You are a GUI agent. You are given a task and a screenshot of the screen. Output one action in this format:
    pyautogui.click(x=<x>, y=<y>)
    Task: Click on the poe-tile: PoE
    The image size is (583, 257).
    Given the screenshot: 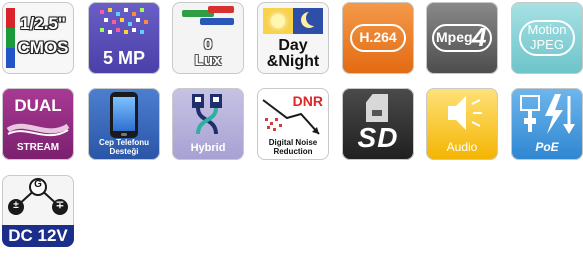 What is the action you would take?
    pyautogui.click(x=547, y=124)
    